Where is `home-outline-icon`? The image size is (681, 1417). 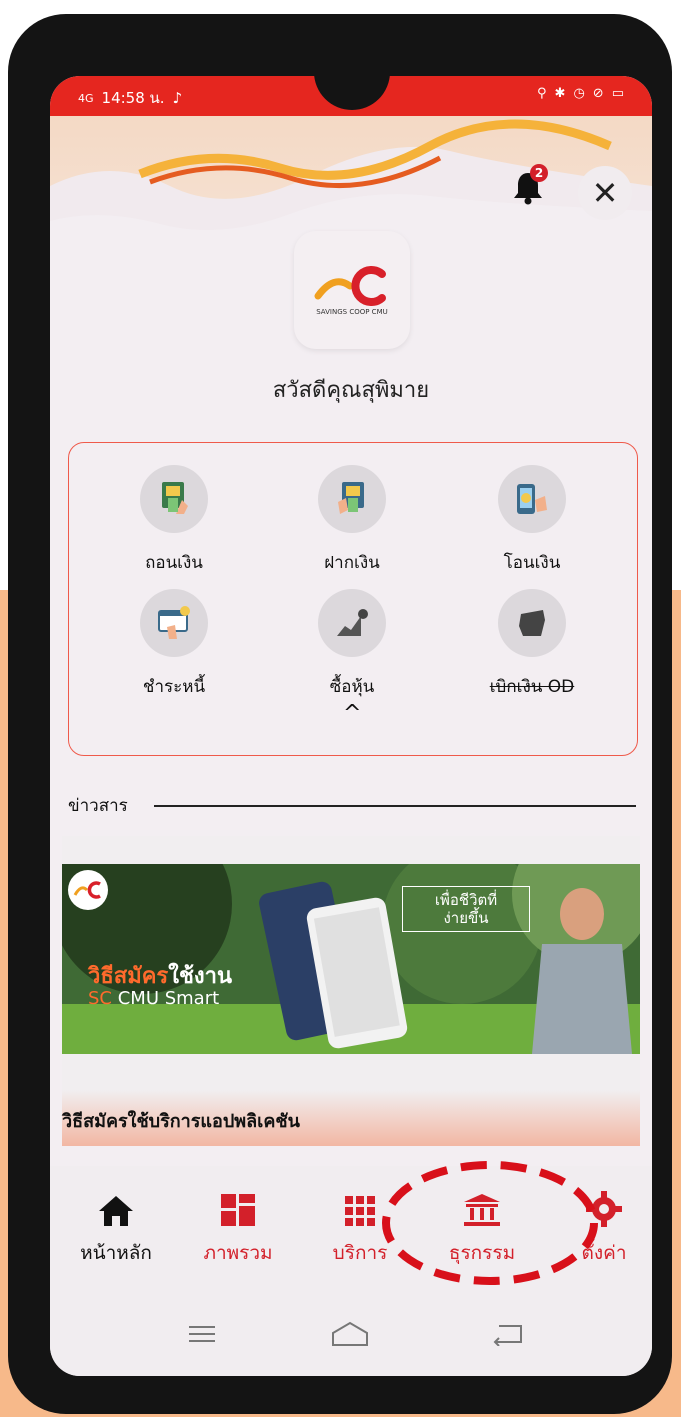
home-outline-icon is located at coordinates (350, 1333).